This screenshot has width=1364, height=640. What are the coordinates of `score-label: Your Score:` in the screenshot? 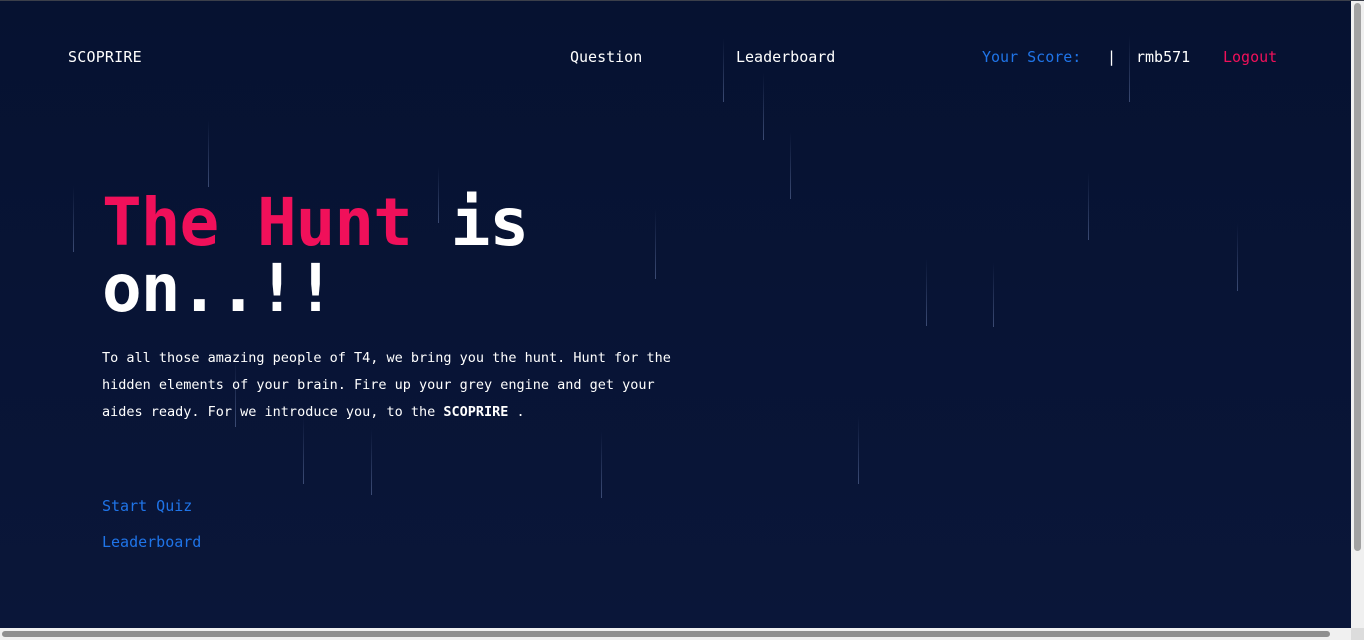 It's located at (1032, 57).